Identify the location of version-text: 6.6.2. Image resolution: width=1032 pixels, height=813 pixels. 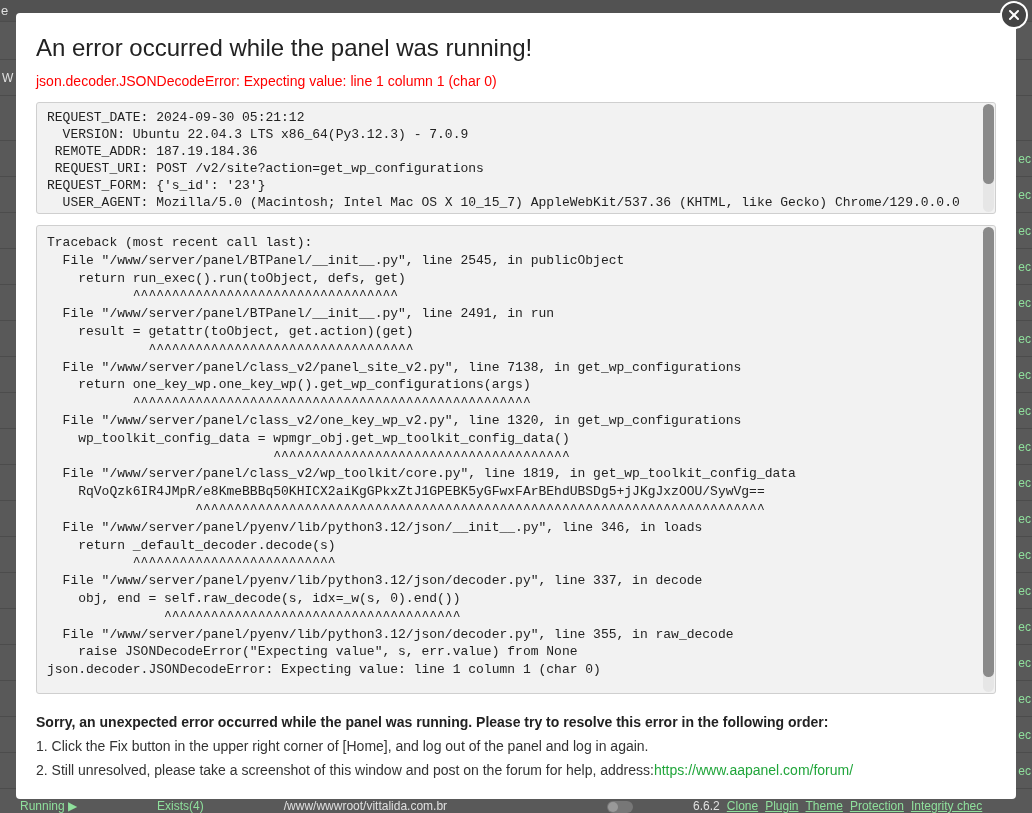
(706, 806).